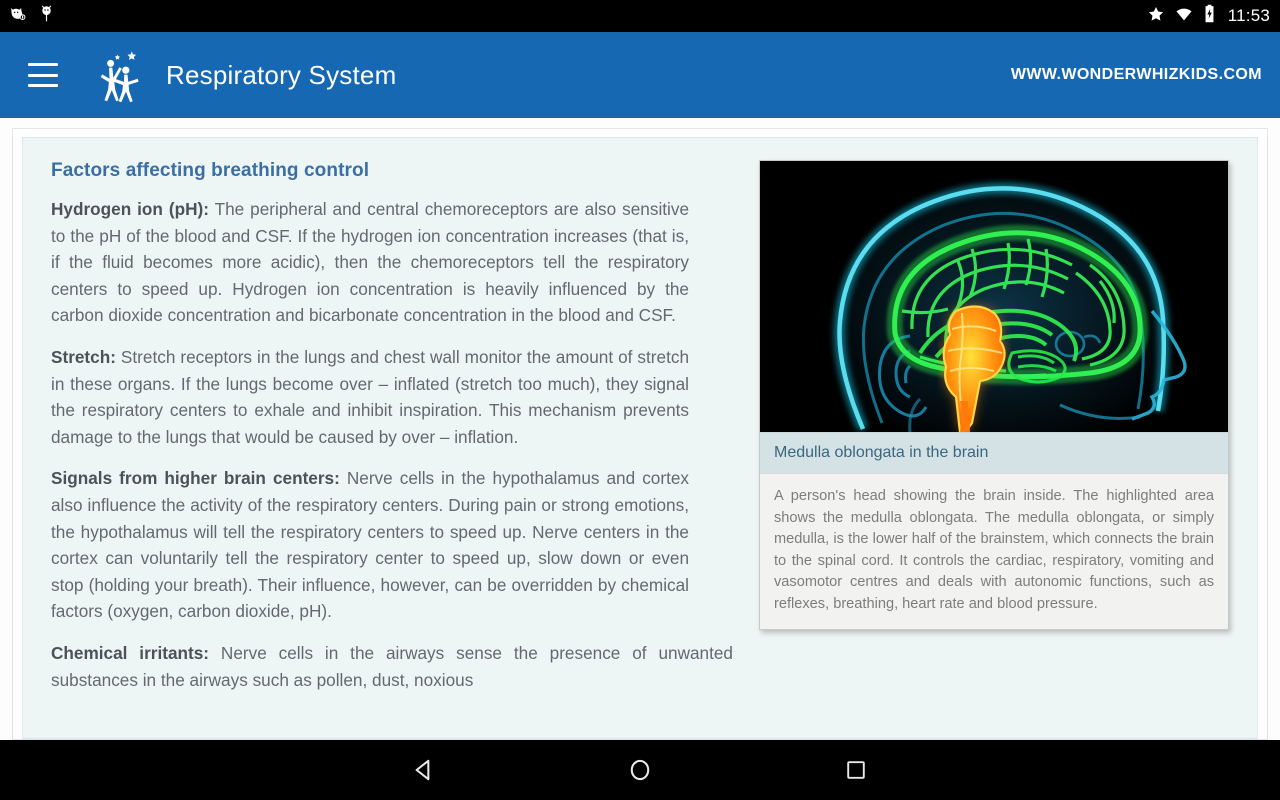 This screenshot has width=1280, height=800. What do you see at coordinates (994, 453) in the screenshot?
I see `figure-caption: Medulla oblongata in the brain` at bounding box center [994, 453].